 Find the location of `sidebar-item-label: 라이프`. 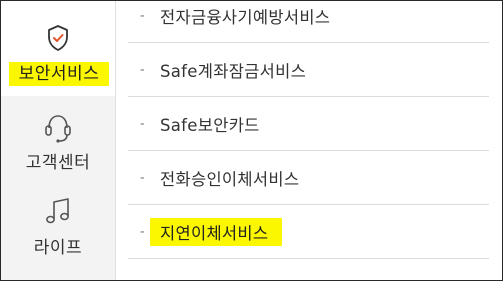

sidebar-item-label: 라이프 is located at coordinates (58, 248).